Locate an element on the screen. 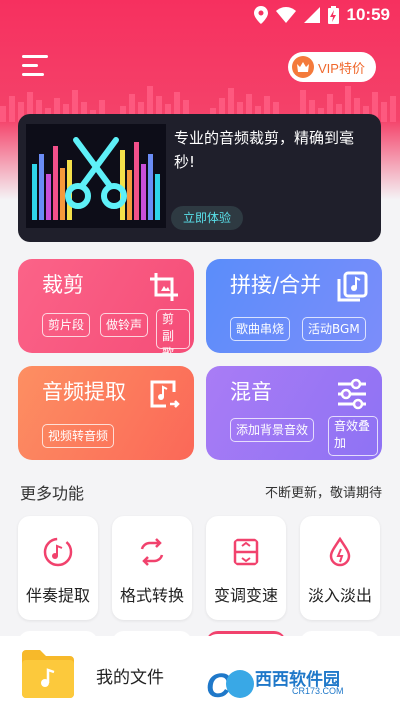  status-time: 10:59 is located at coordinates (368, 14).